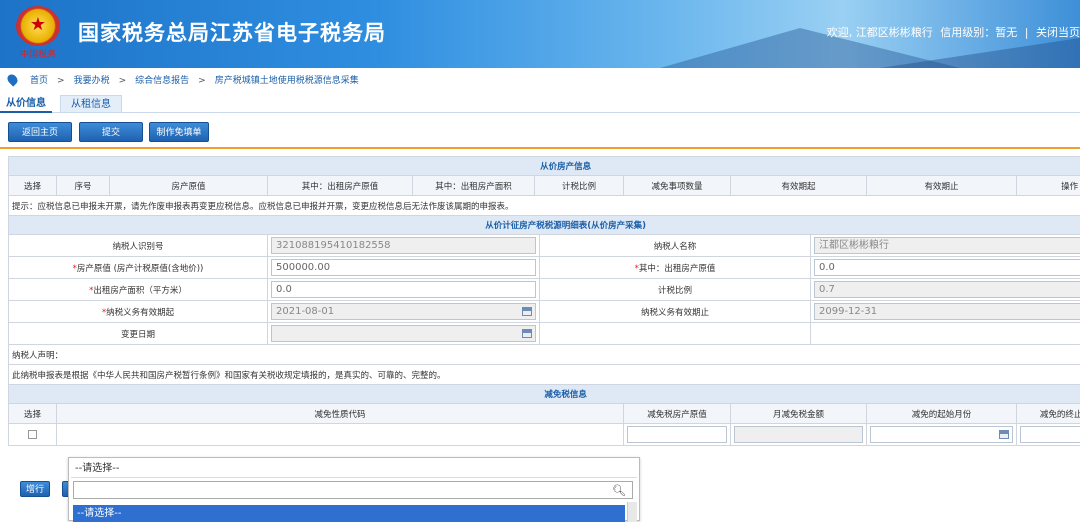 The width and height of the screenshot is (1080, 522). What do you see at coordinates (675, 312) in the screenshot?
I see `duty-end-label: 纳税义务有效期止` at bounding box center [675, 312].